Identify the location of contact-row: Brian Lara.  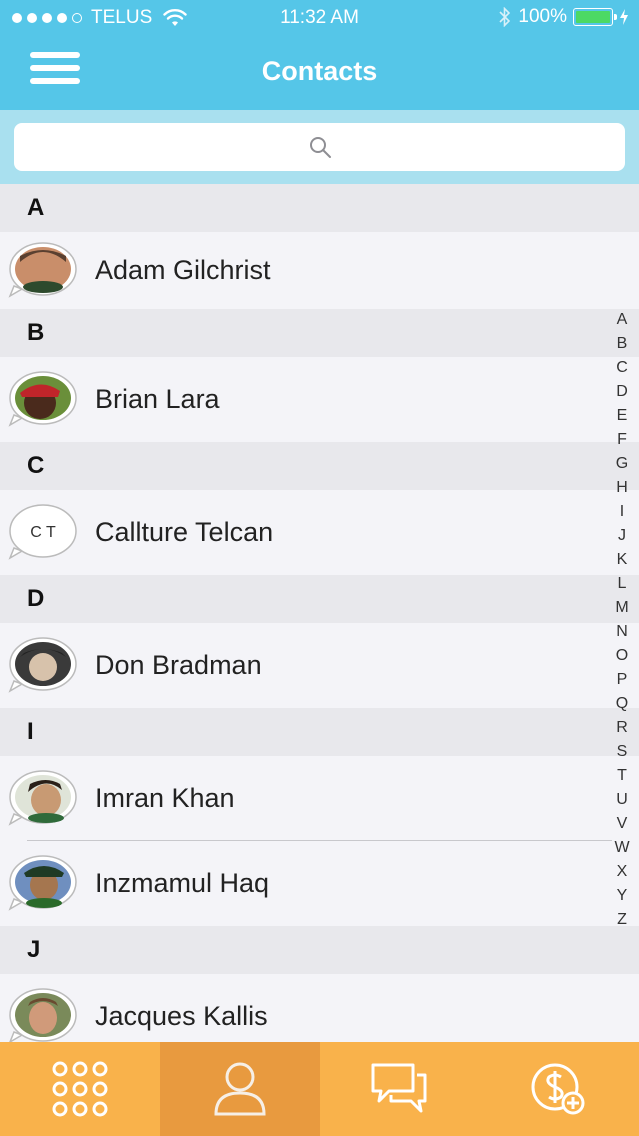
(319, 399).